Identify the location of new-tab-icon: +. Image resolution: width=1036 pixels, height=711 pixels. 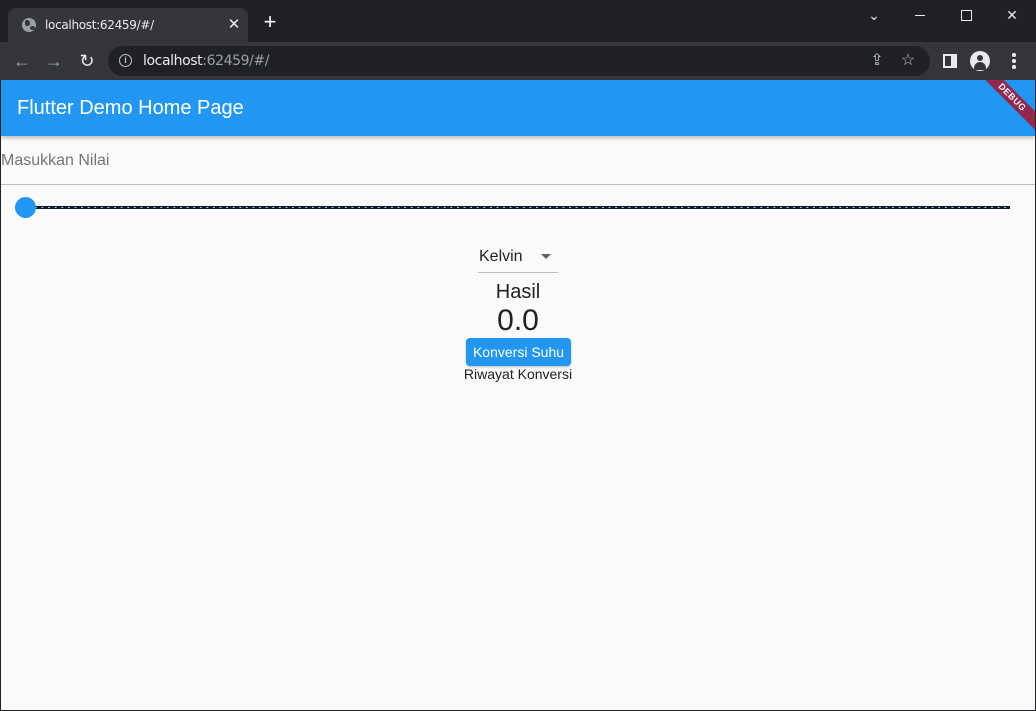
(270, 22).